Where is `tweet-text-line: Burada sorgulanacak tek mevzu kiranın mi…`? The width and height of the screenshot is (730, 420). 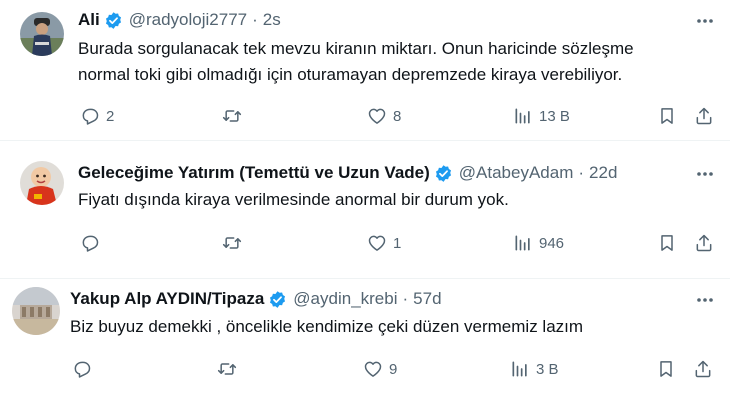
tweet-text-line: Burada sorgulanacak tek mevzu kiranın mi… is located at coordinates (356, 48).